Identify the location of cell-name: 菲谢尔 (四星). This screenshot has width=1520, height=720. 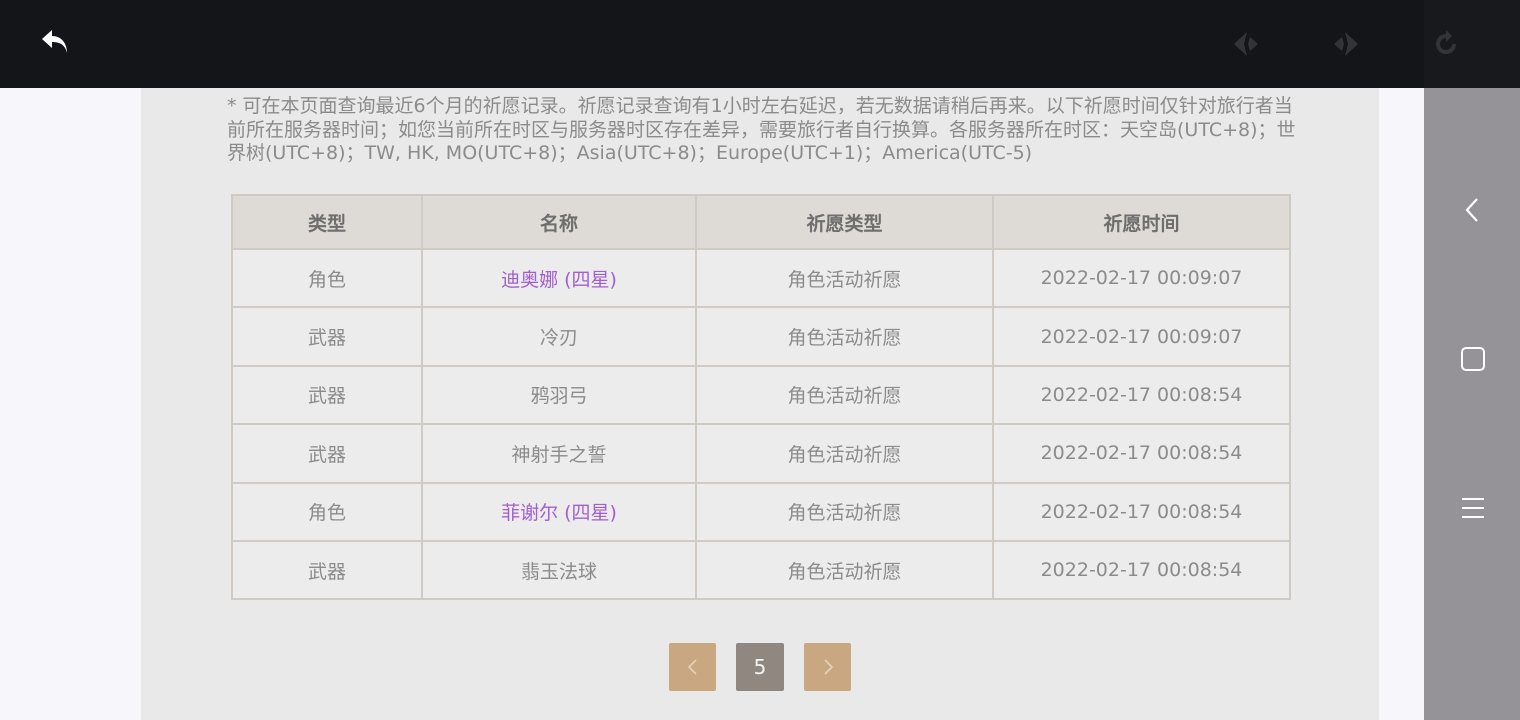
(559, 511).